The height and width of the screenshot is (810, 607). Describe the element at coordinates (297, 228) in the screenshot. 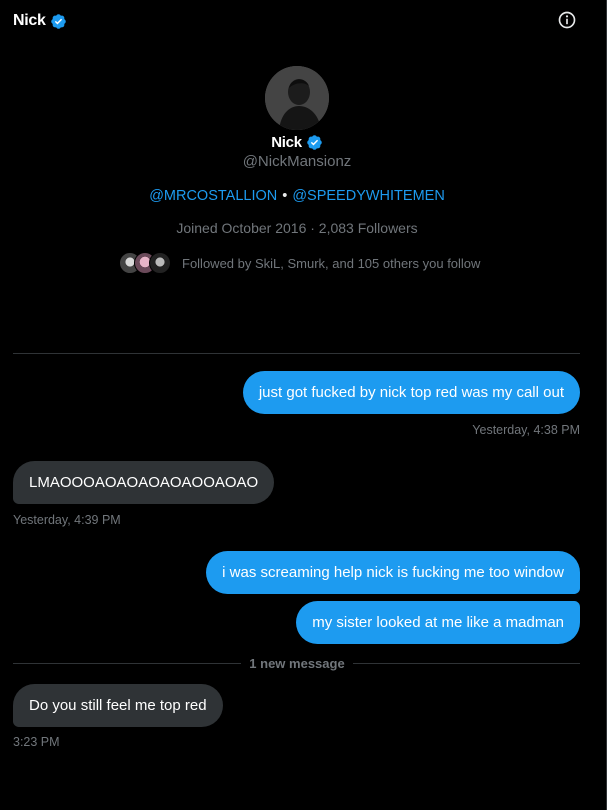

I see `joined-followers: Joined October 2016 · 2,083 Followers` at that location.